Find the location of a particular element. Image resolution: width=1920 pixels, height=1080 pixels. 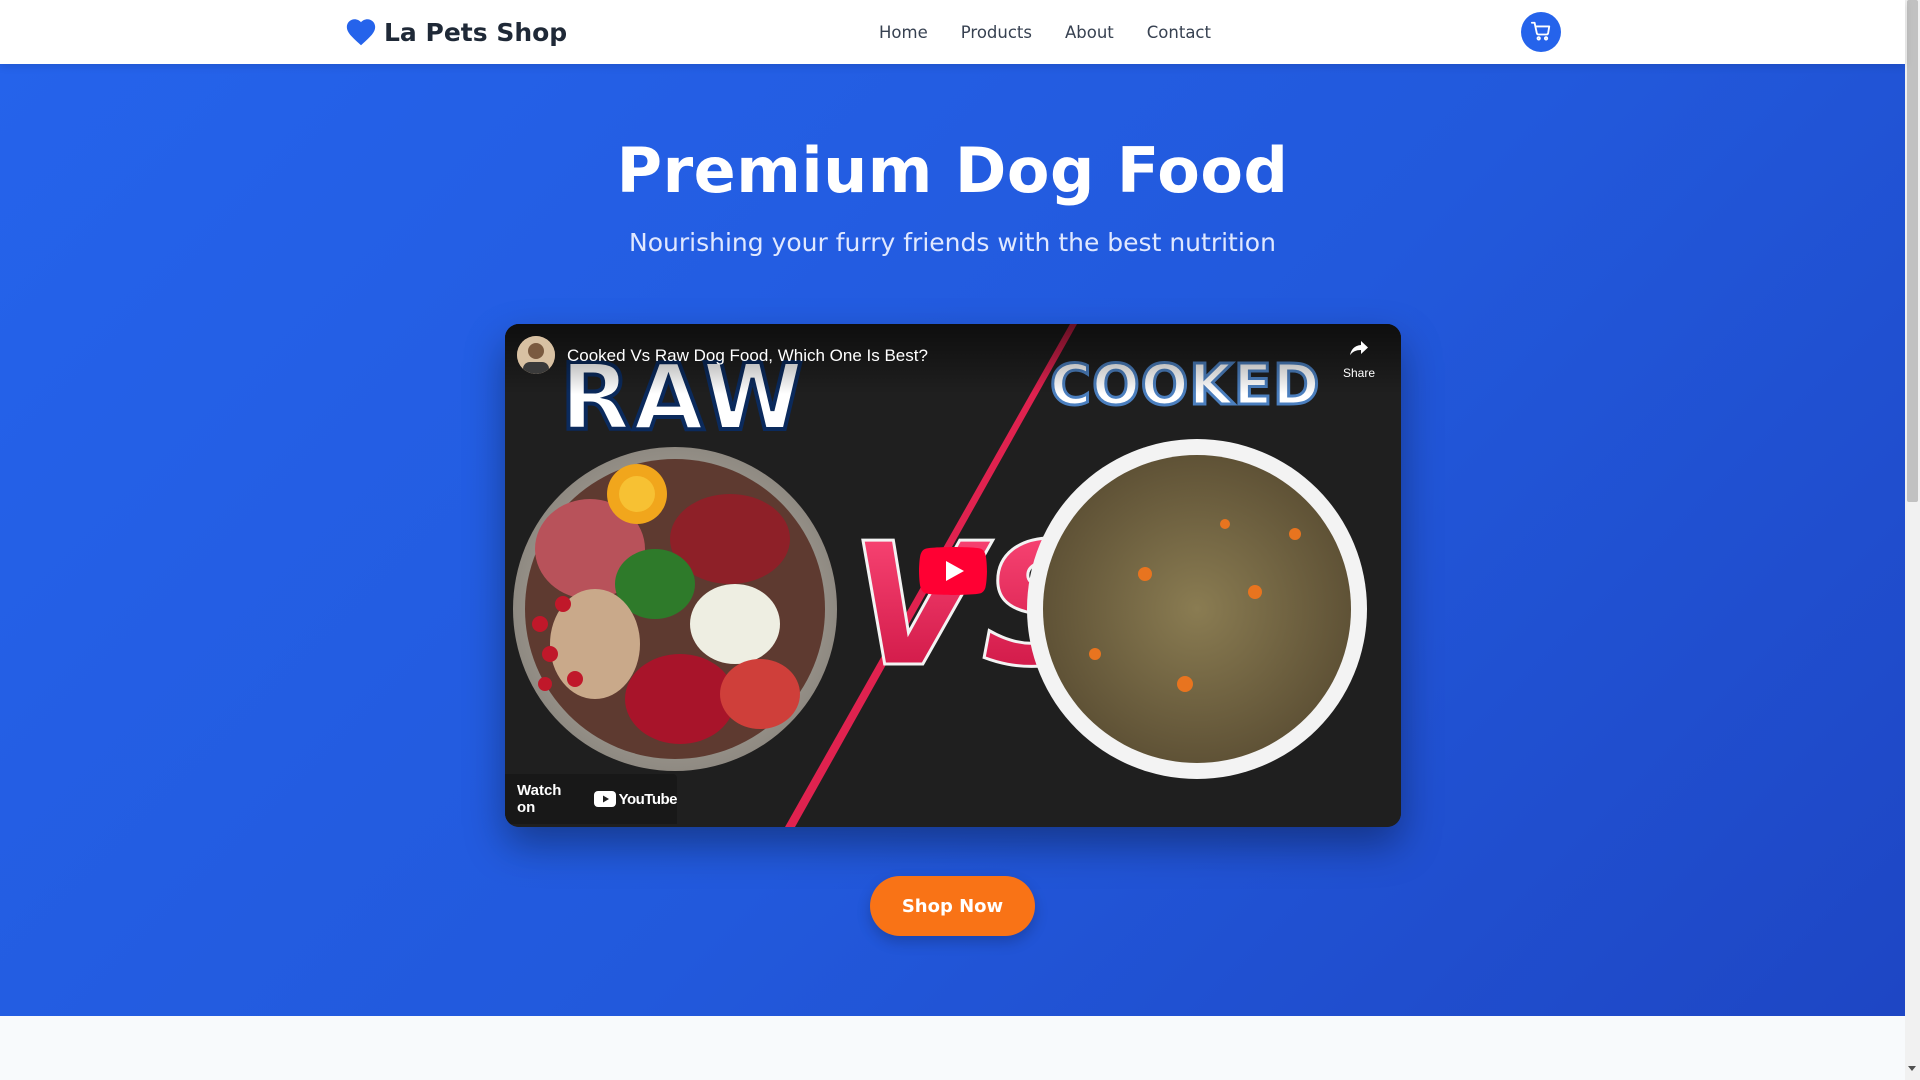

youtube-logo: YouTube is located at coordinates (635, 799).